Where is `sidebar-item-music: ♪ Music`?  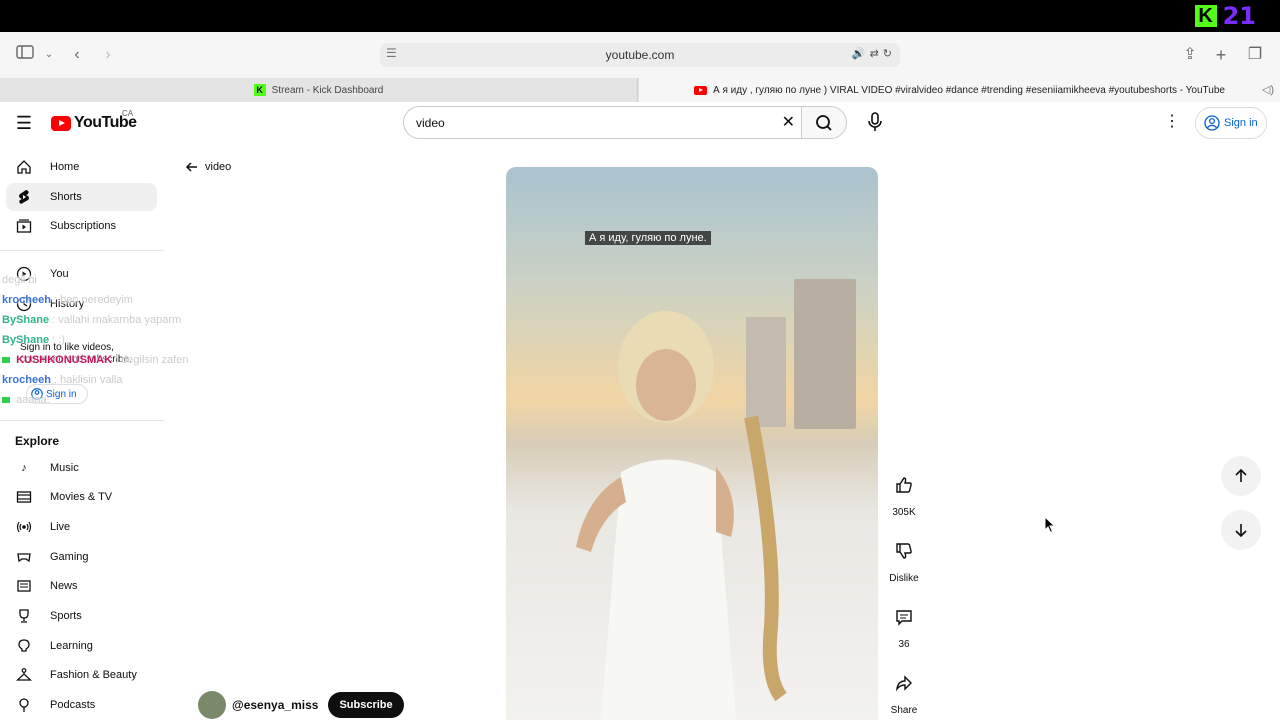
sidebar-item-music: ♪ Music is located at coordinates (81, 468).